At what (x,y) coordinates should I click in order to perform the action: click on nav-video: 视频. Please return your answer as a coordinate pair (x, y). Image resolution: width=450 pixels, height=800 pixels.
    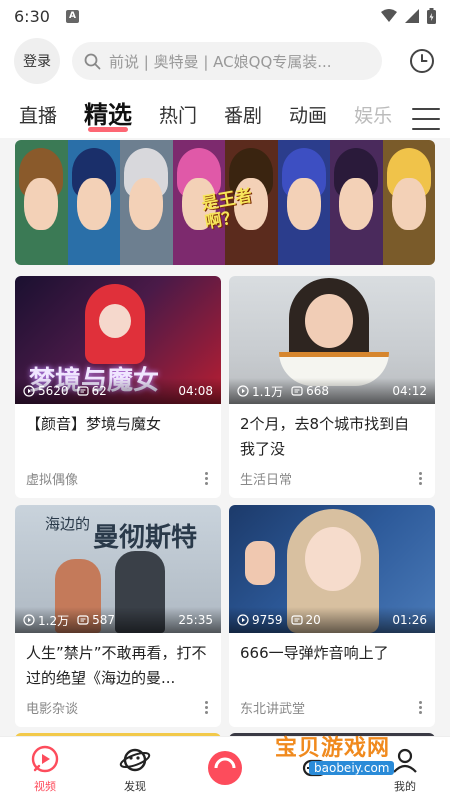
    Looking at the image, I should click on (45, 768).